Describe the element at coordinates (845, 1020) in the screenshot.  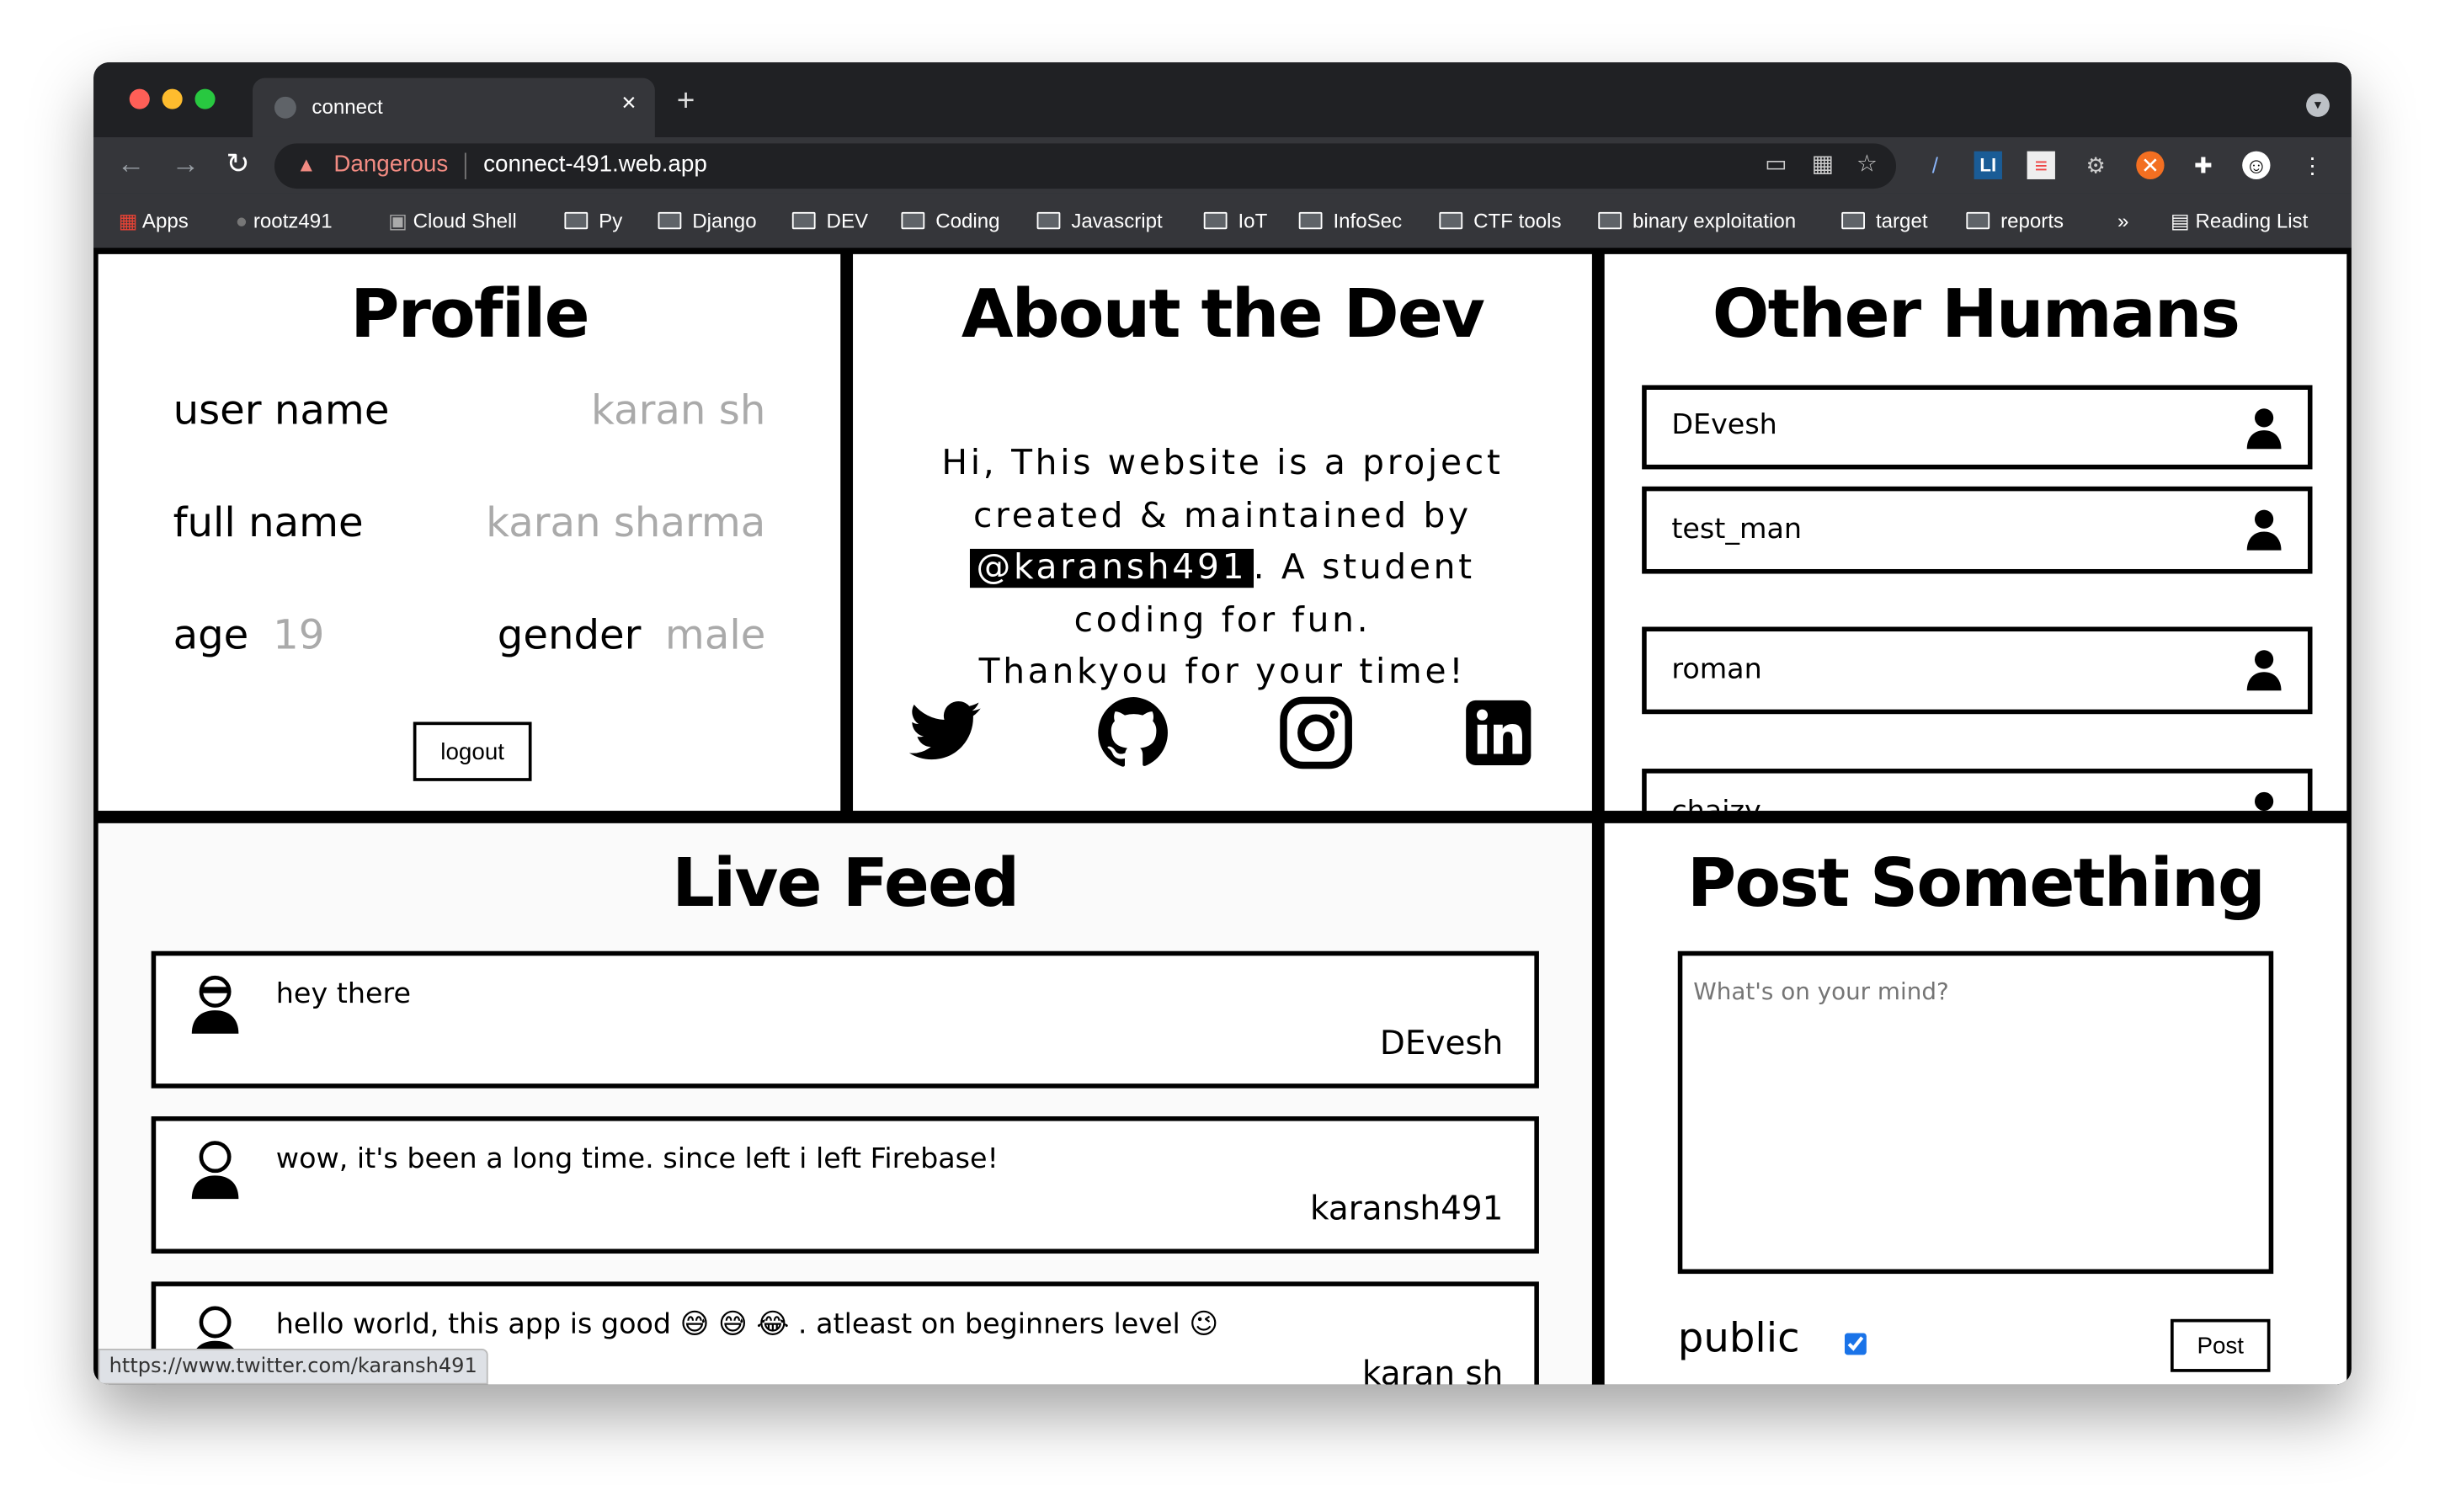
I see `feed-post: hey there DEvesh` at that location.